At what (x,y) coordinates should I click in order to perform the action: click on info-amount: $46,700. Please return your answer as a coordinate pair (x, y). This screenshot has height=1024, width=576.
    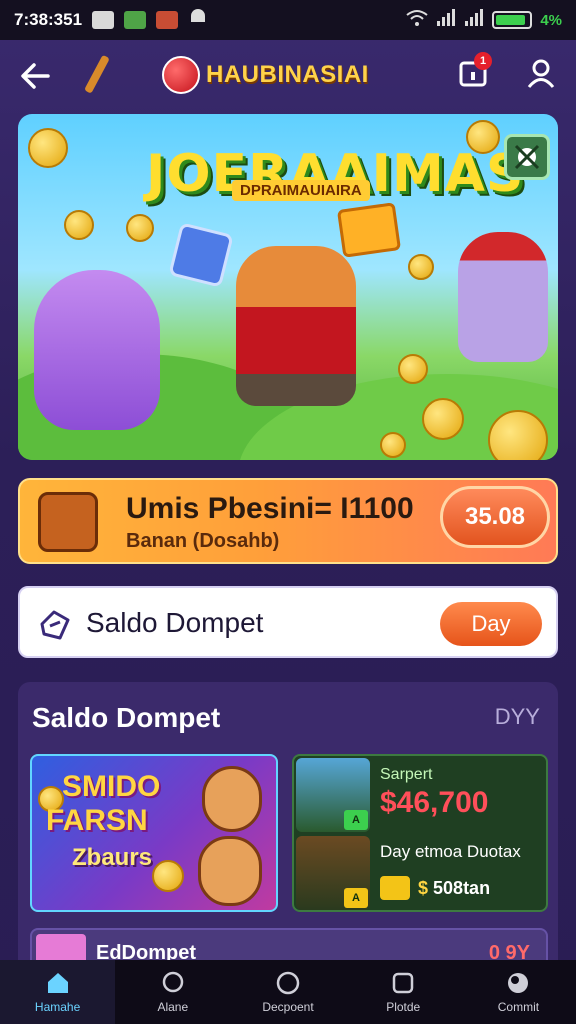
    Looking at the image, I should click on (434, 802).